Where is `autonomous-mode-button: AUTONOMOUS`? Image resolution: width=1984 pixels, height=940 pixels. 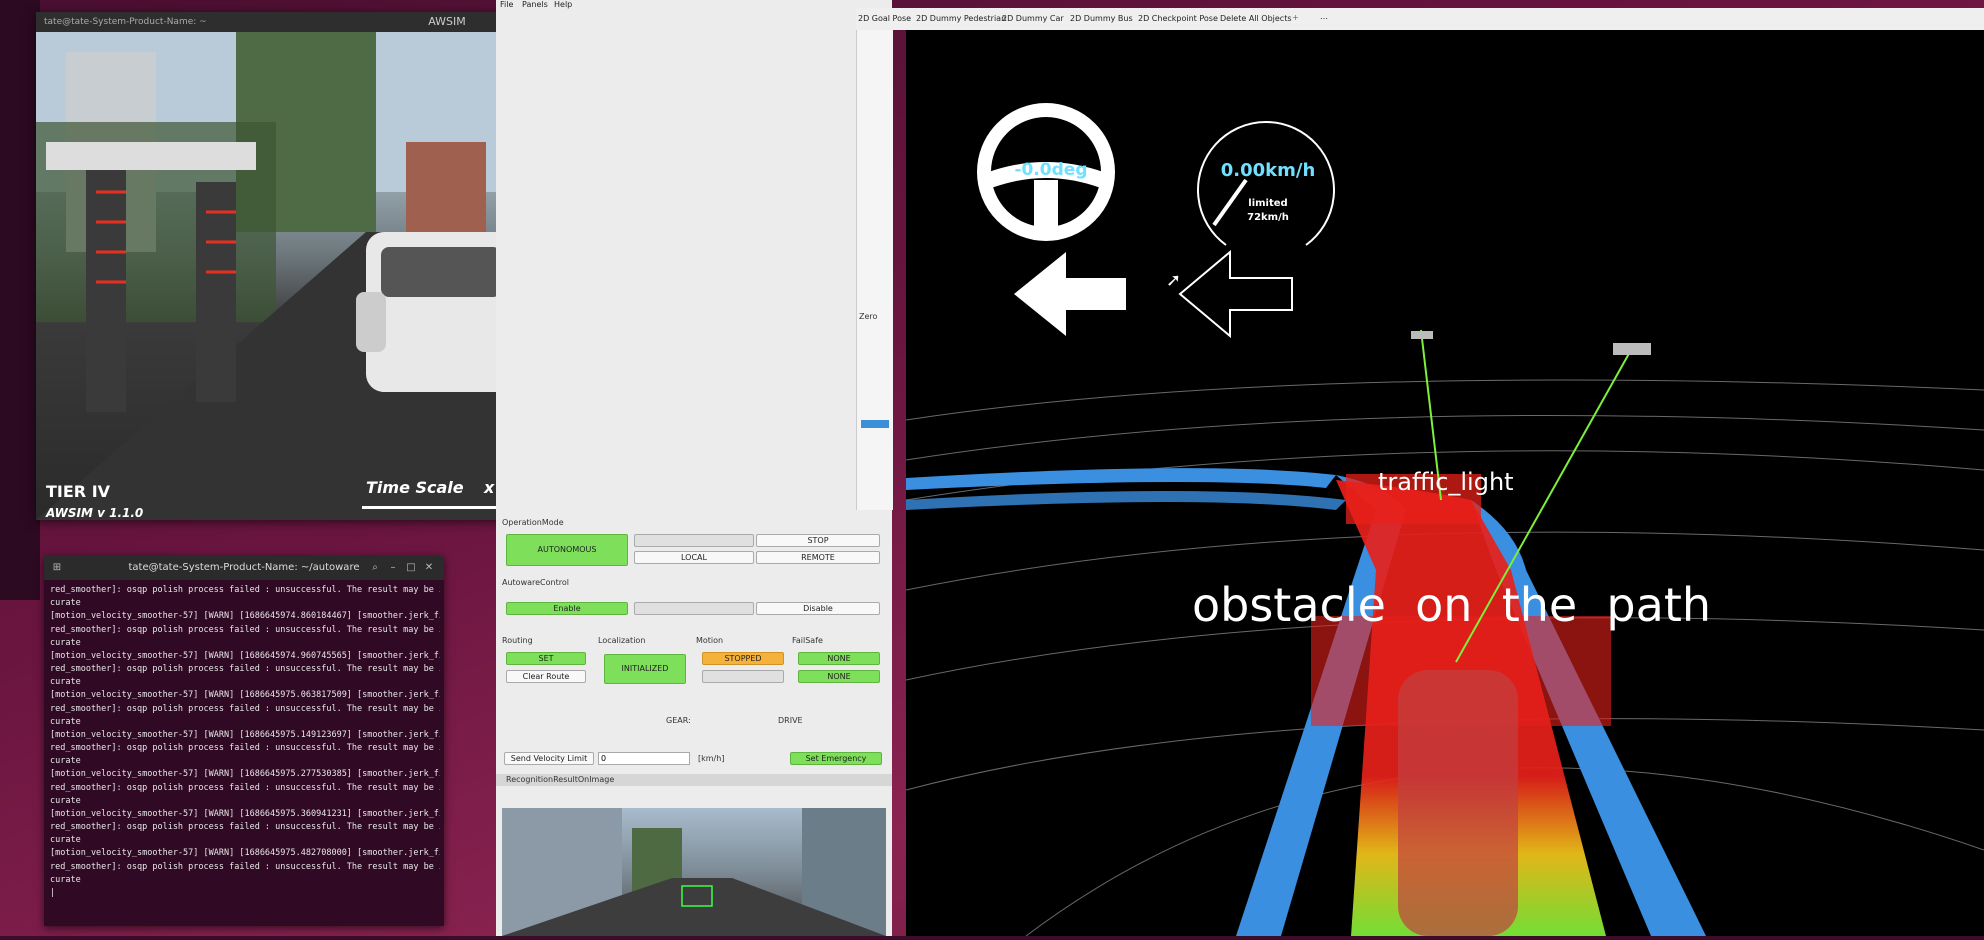
autonomous-mode-button: AUTONOMOUS is located at coordinates (567, 550).